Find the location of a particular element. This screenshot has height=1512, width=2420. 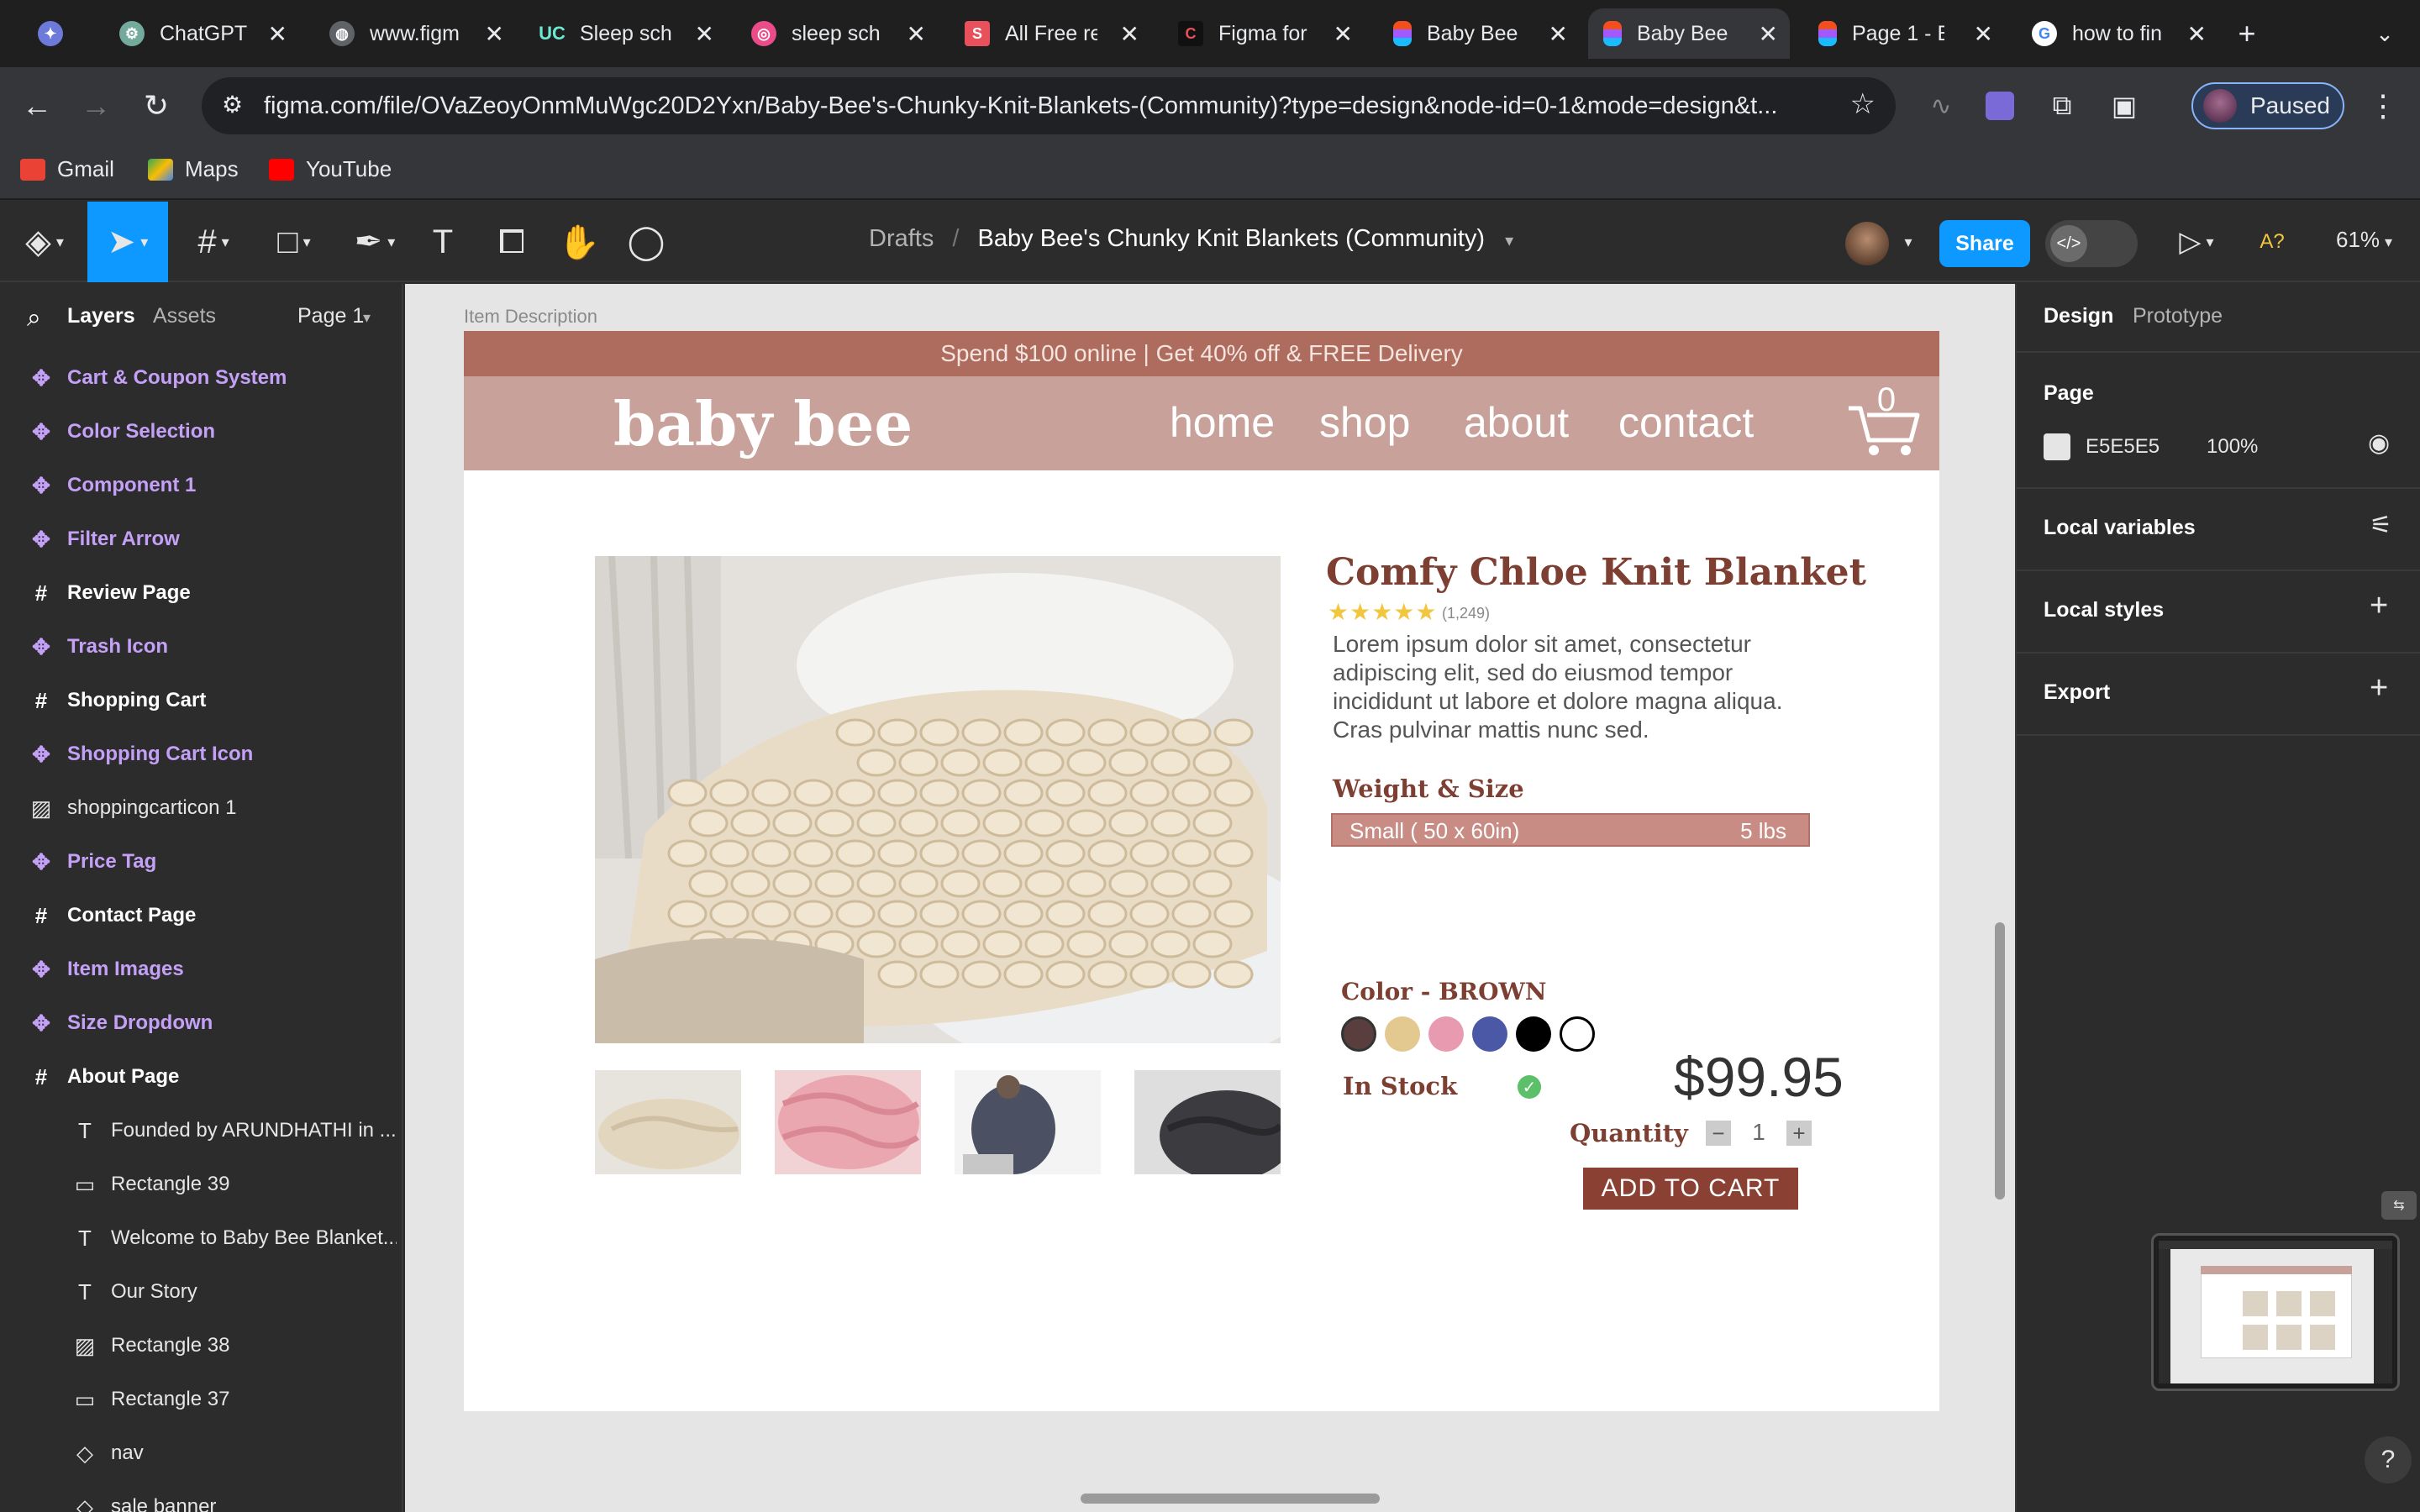

add-style-icon: + is located at coordinates (2379, 606).